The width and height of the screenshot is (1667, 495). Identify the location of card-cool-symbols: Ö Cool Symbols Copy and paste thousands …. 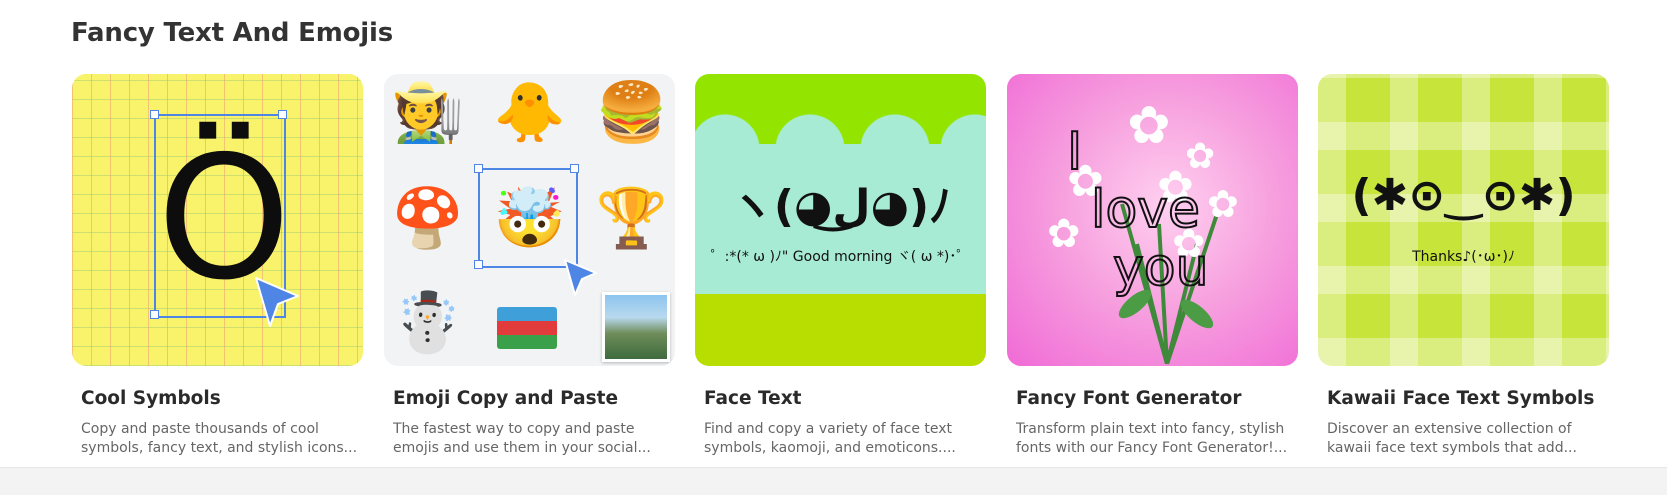
(217, 265).